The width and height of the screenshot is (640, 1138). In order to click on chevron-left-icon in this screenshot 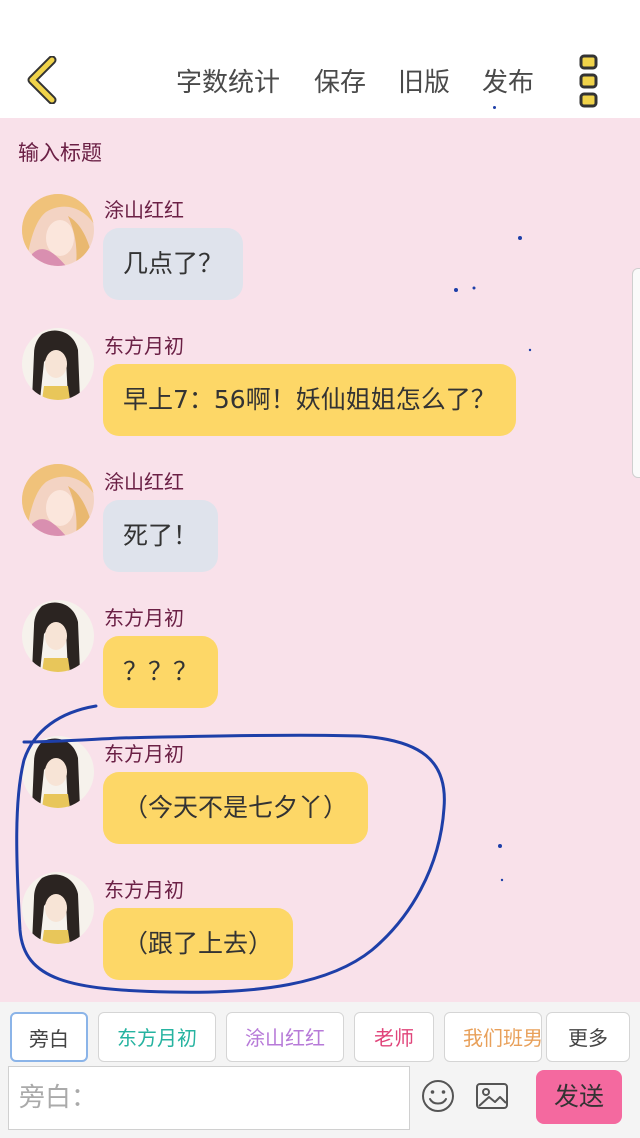, I will do `click(42, 80)`.